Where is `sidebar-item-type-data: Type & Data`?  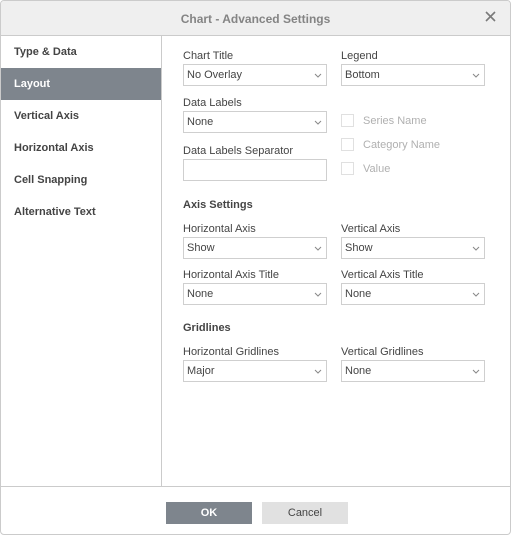 sidebar-item-type-data: Type & Data is located at coordinates (81, 52).